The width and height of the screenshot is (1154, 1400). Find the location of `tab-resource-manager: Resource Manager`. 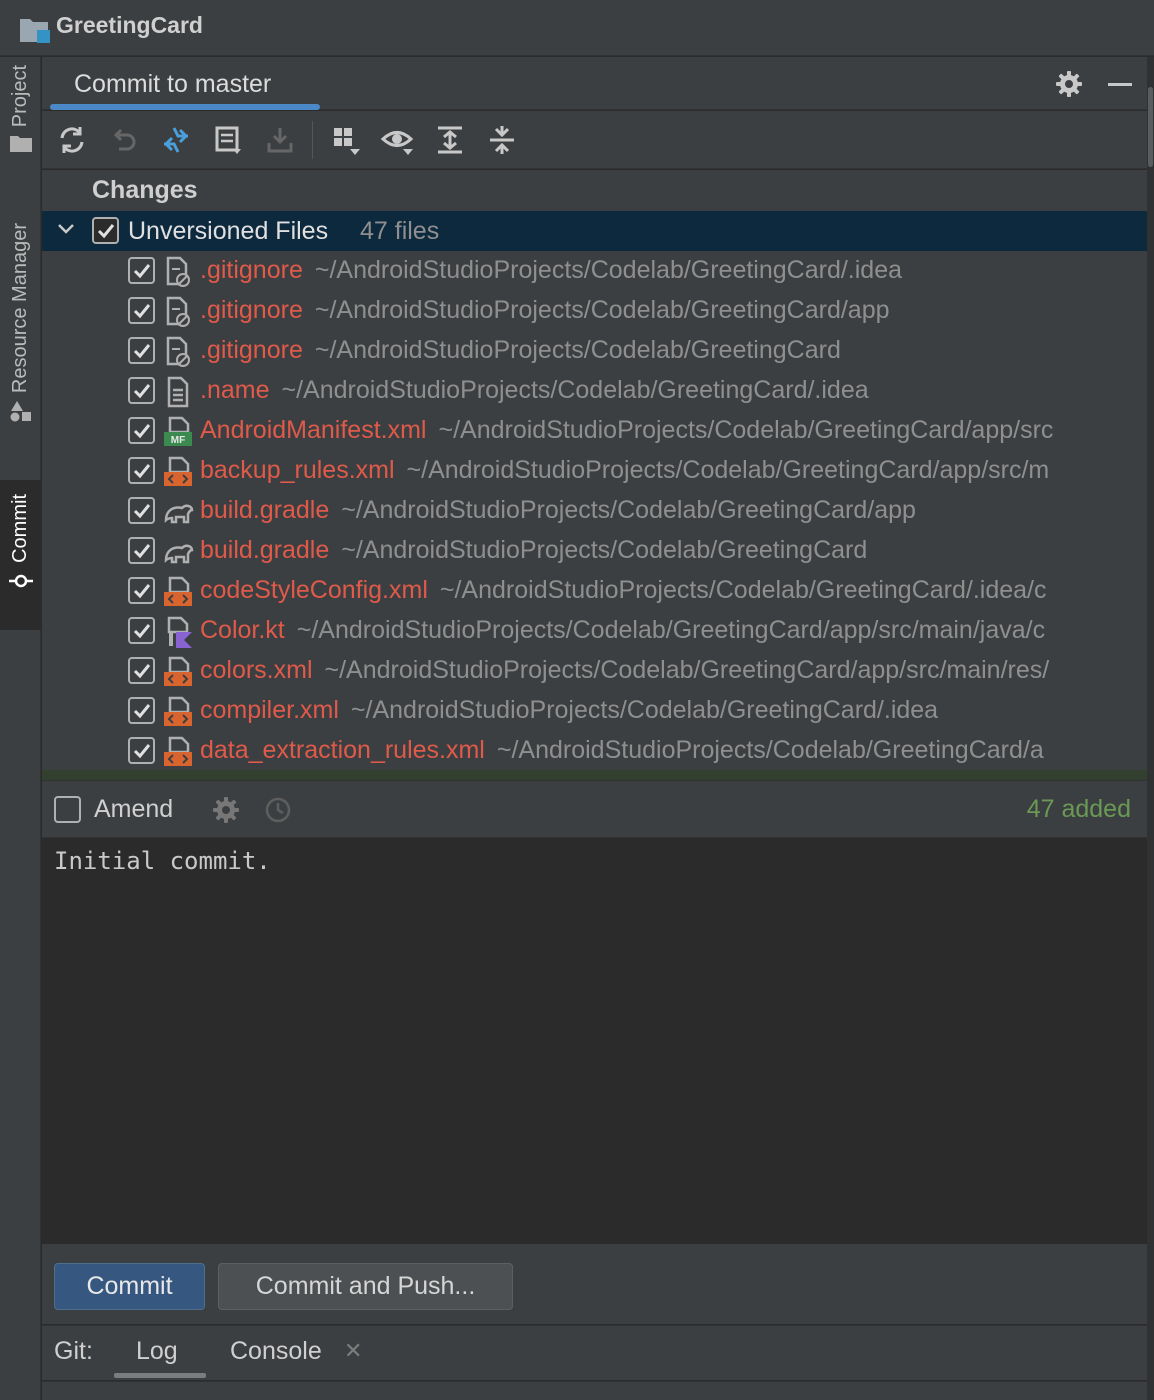

tab-resource-manager: Resource Manager is located at coordinates (20, 339).